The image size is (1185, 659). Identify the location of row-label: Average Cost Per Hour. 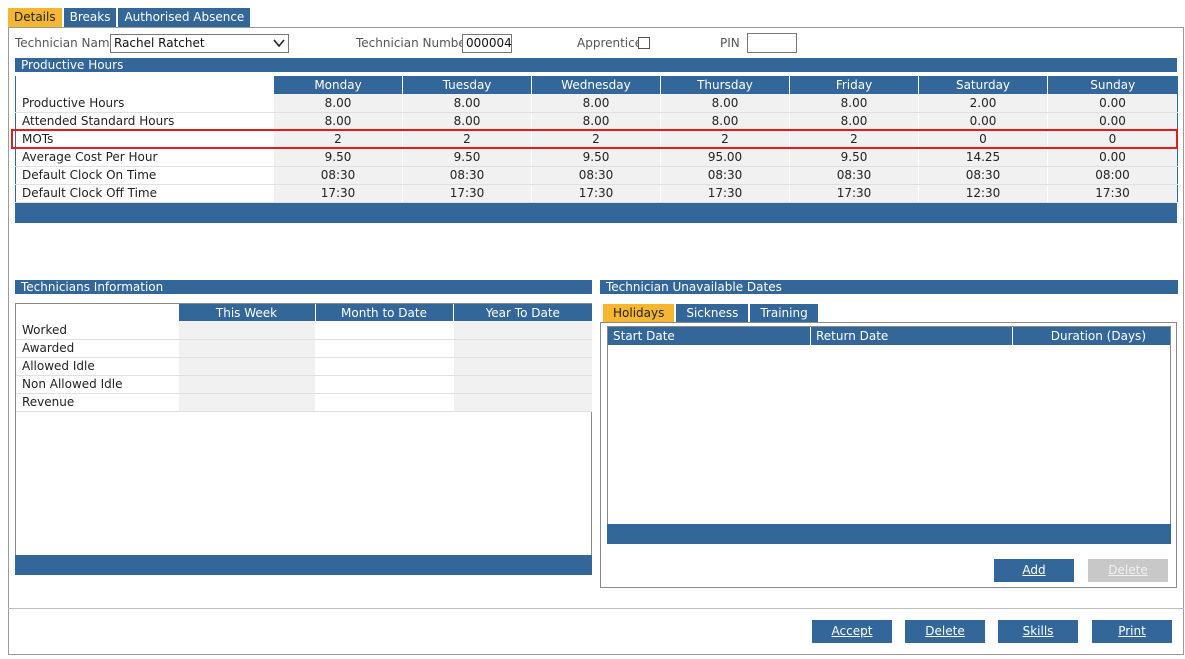
(144, 157).